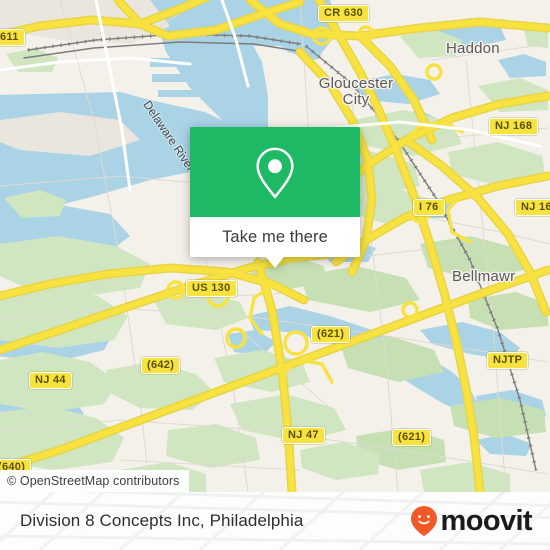 Image resolution: width=550 pixels, height=550 pixels. What do you see at coordinates (211, 288) in the screenshot?
I see `shield-us-130: US 130` at bounding box center [211, 288].